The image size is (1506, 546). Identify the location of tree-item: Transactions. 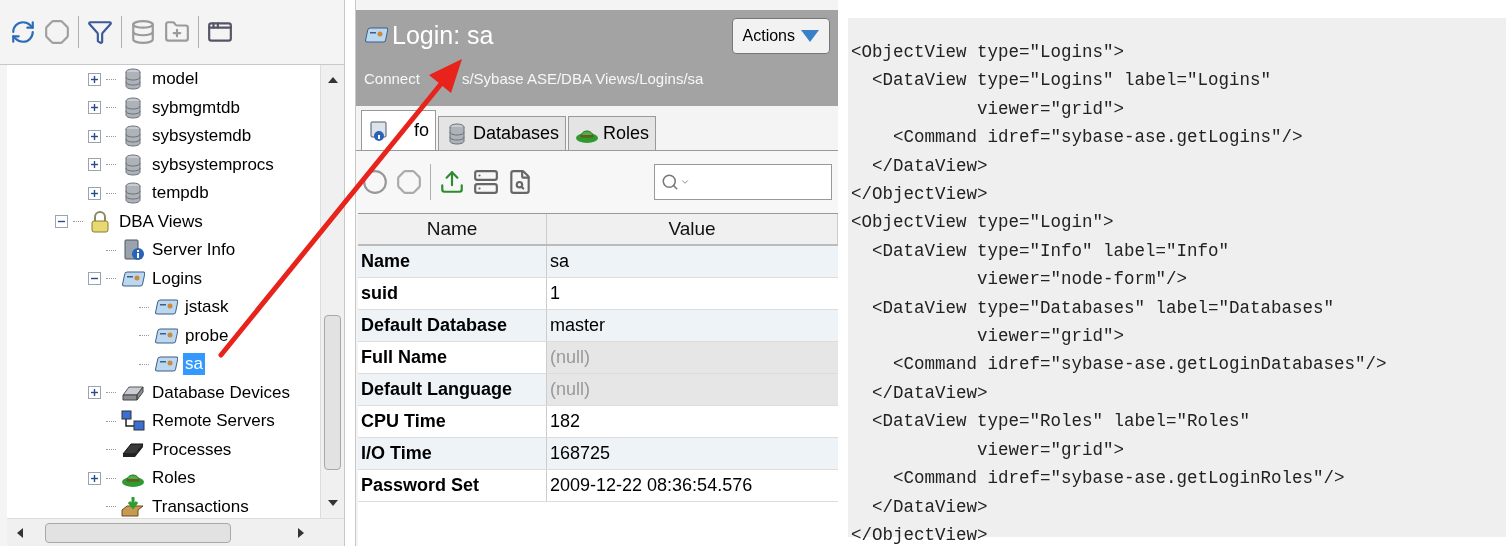
(200, 506).